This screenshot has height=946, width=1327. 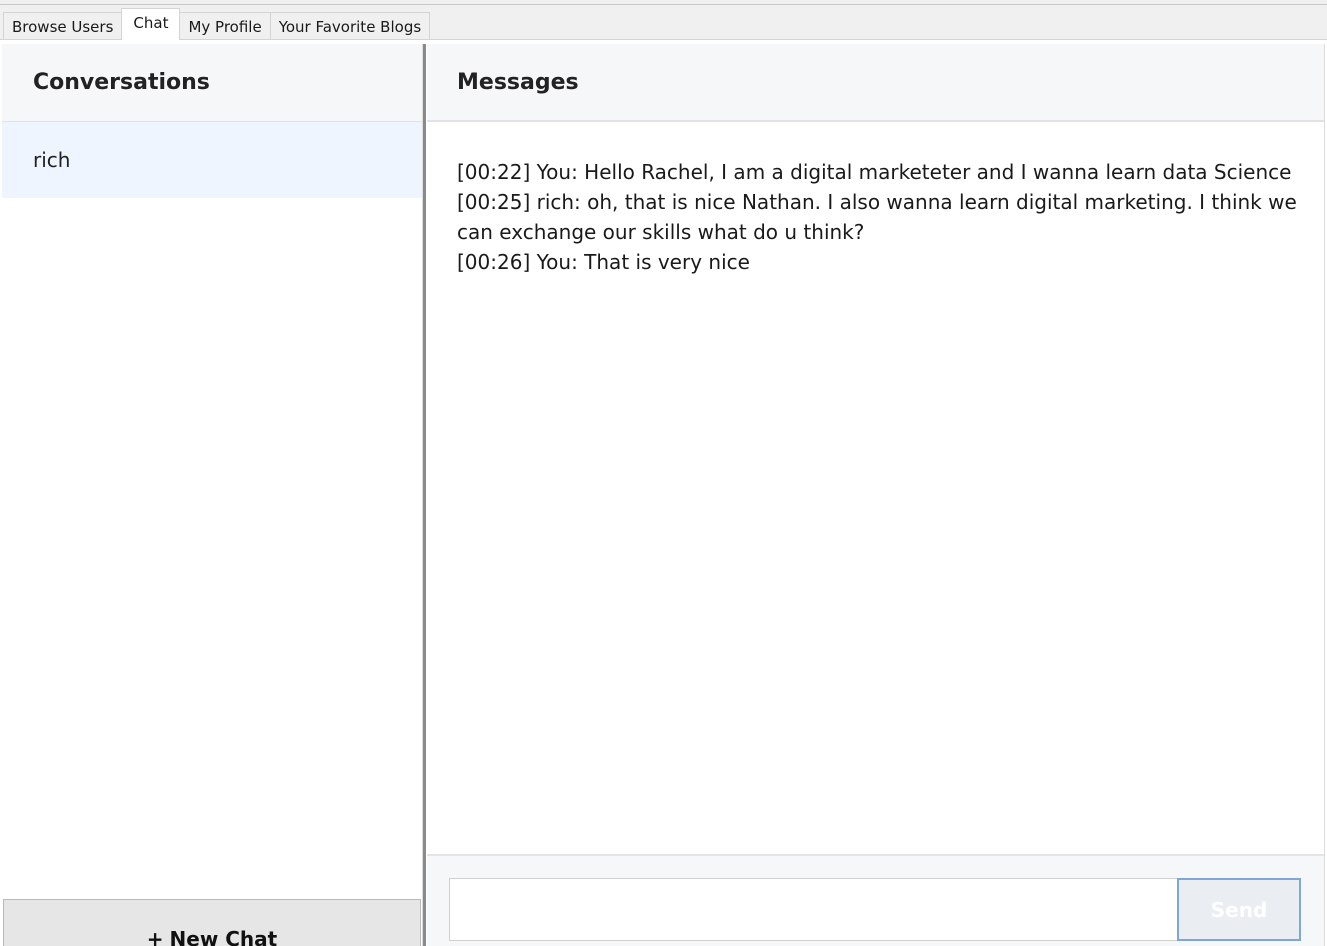 I want to click on tab-chat: Chat, so click(x=151, y=24).